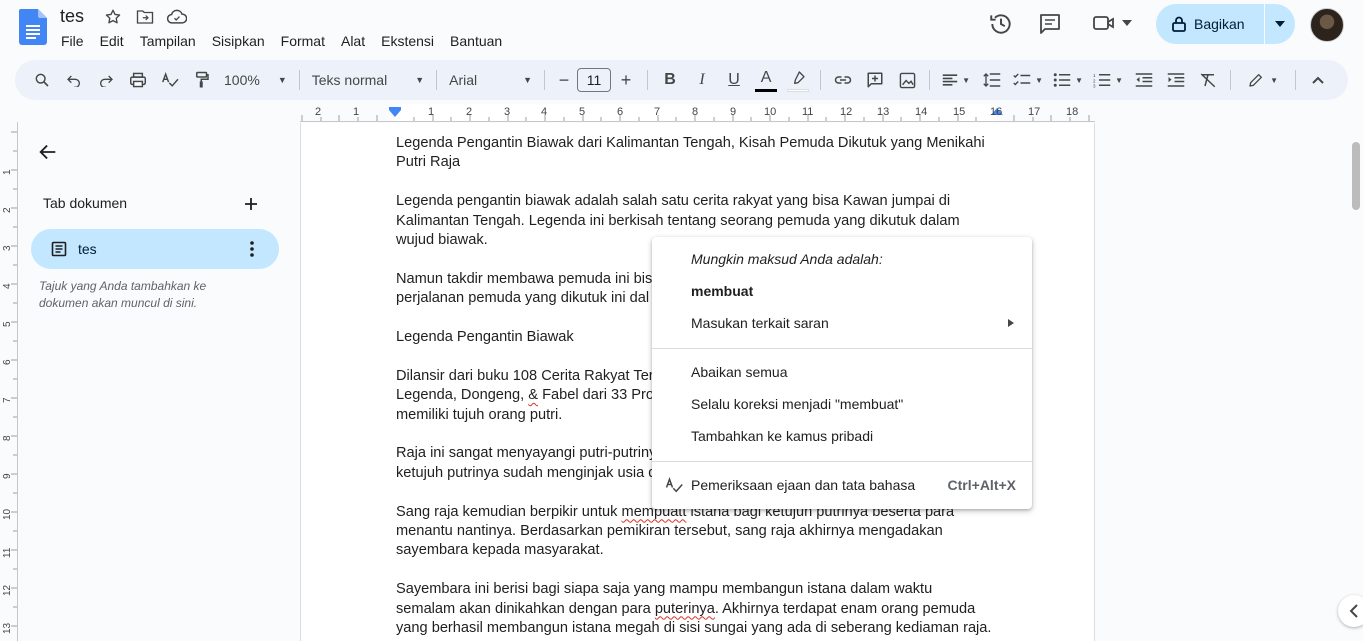 The width and height of the screenshot is (1363, 641). Describe the element at coordinates (59, 249) in the screenshot. I see `document-icon` at that location.